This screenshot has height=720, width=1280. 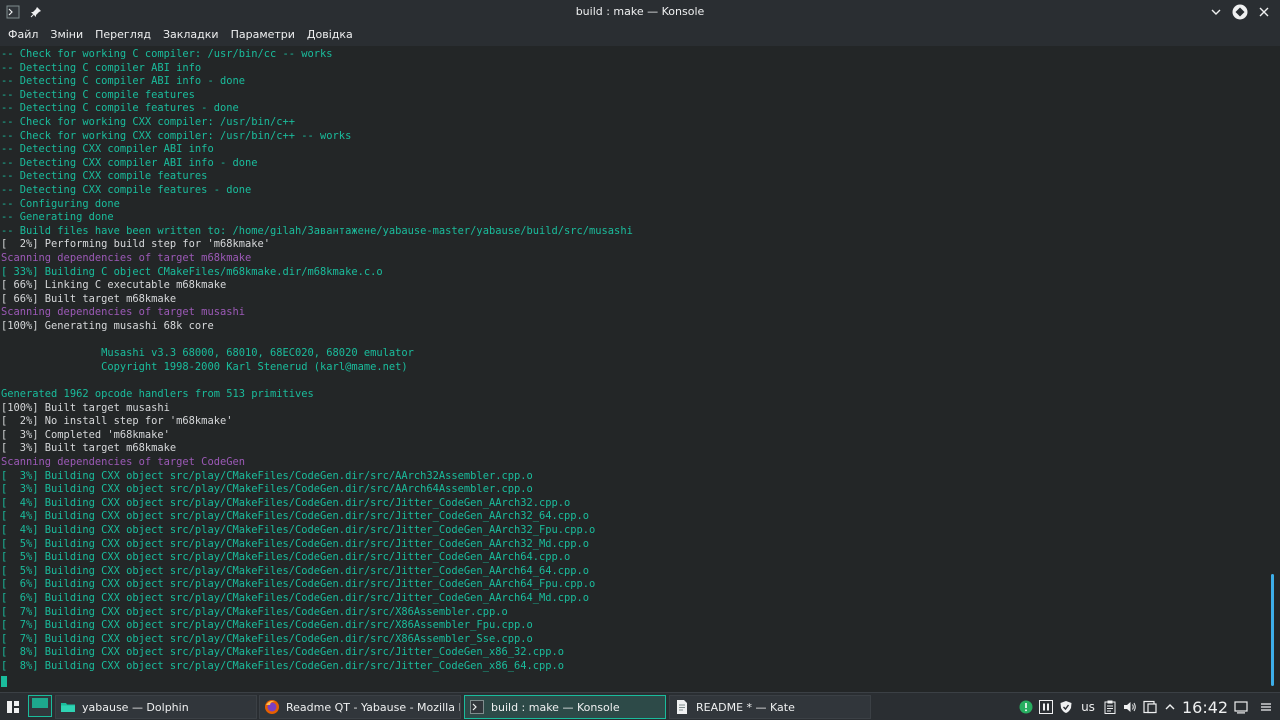 I want to click on terminal-line: [ 3%] Built target m68kmake, so click(x=89, y=448).